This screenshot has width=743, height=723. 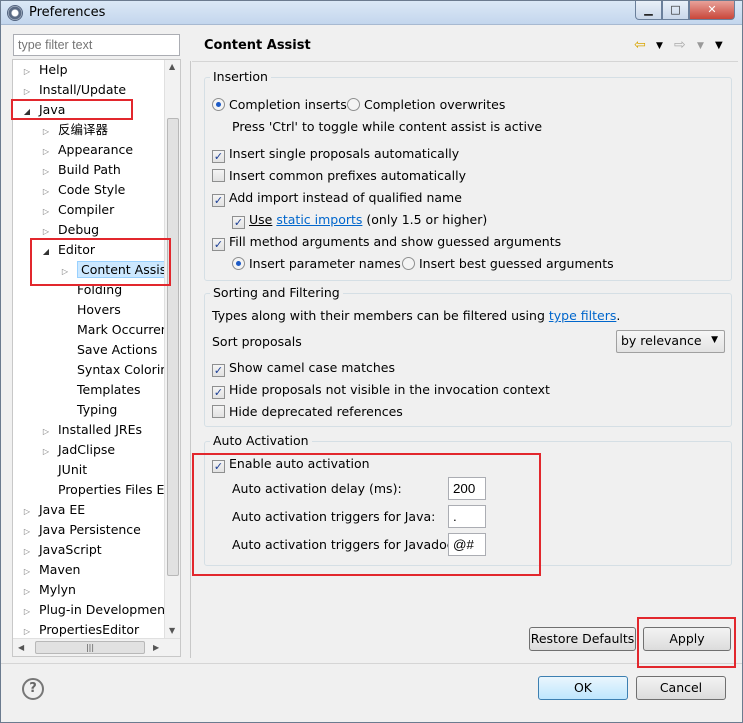 What do you see at coordinates (335, 154) in the screenshot?
I see `single-proposals-checkbox: ✓ Insert single proposals automatically` at bounding box center [335, 154].